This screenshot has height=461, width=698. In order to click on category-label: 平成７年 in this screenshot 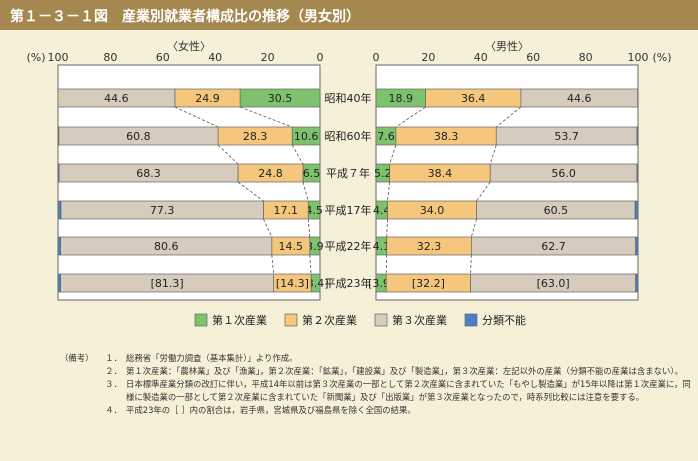, I will do `click(348, 173)`.